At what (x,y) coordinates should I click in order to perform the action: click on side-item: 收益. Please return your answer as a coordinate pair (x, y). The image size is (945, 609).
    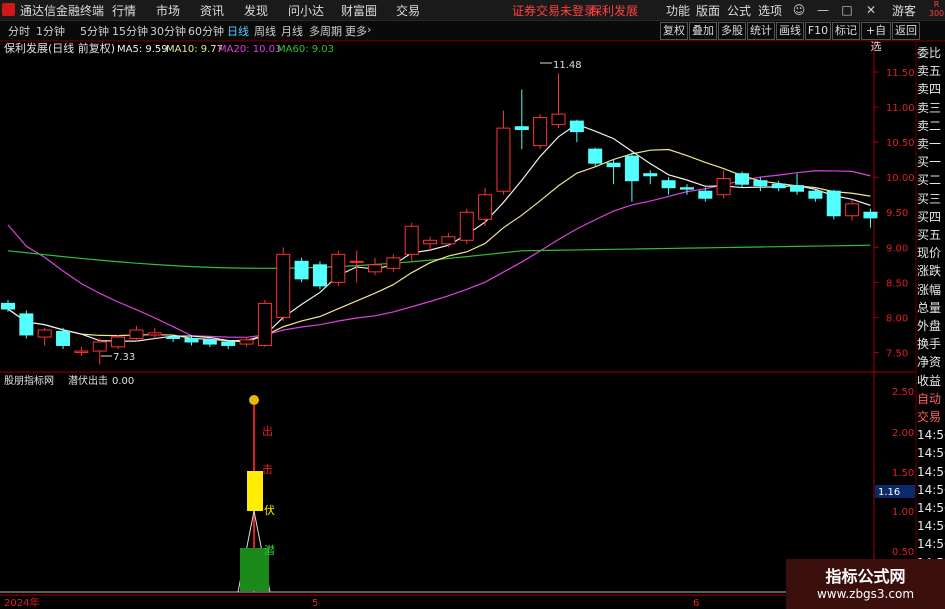
    Looking at the image, I should click on (929, 380).